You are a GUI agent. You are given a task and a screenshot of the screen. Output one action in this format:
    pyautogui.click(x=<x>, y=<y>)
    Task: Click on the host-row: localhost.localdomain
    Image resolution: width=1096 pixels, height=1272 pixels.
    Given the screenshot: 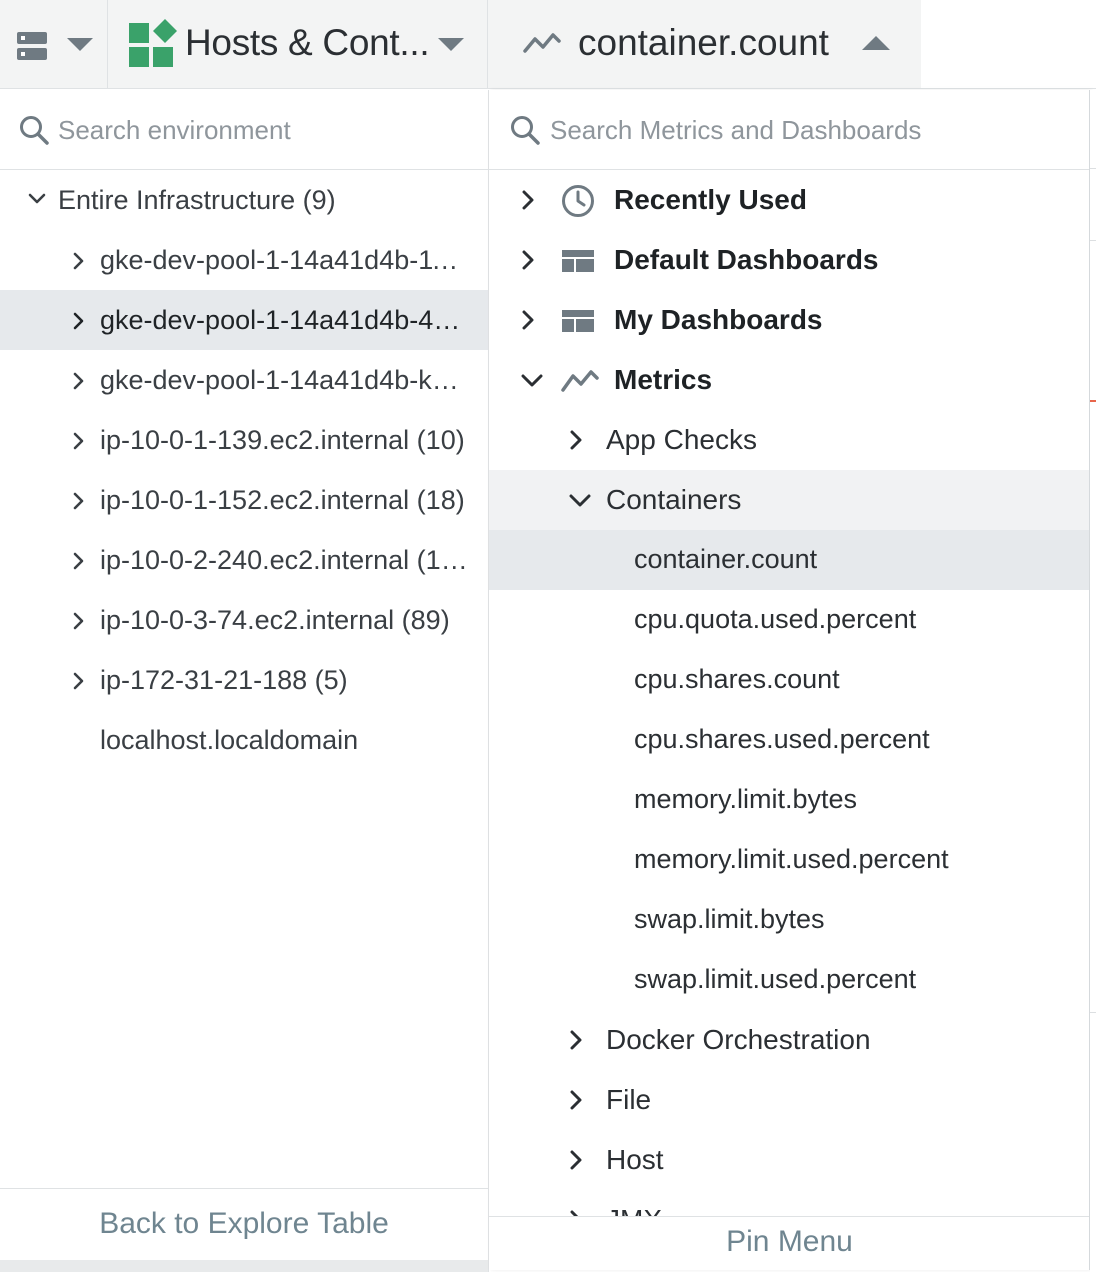 What is the action you would take?
    pyautogui.click(x=244, y=740)
    